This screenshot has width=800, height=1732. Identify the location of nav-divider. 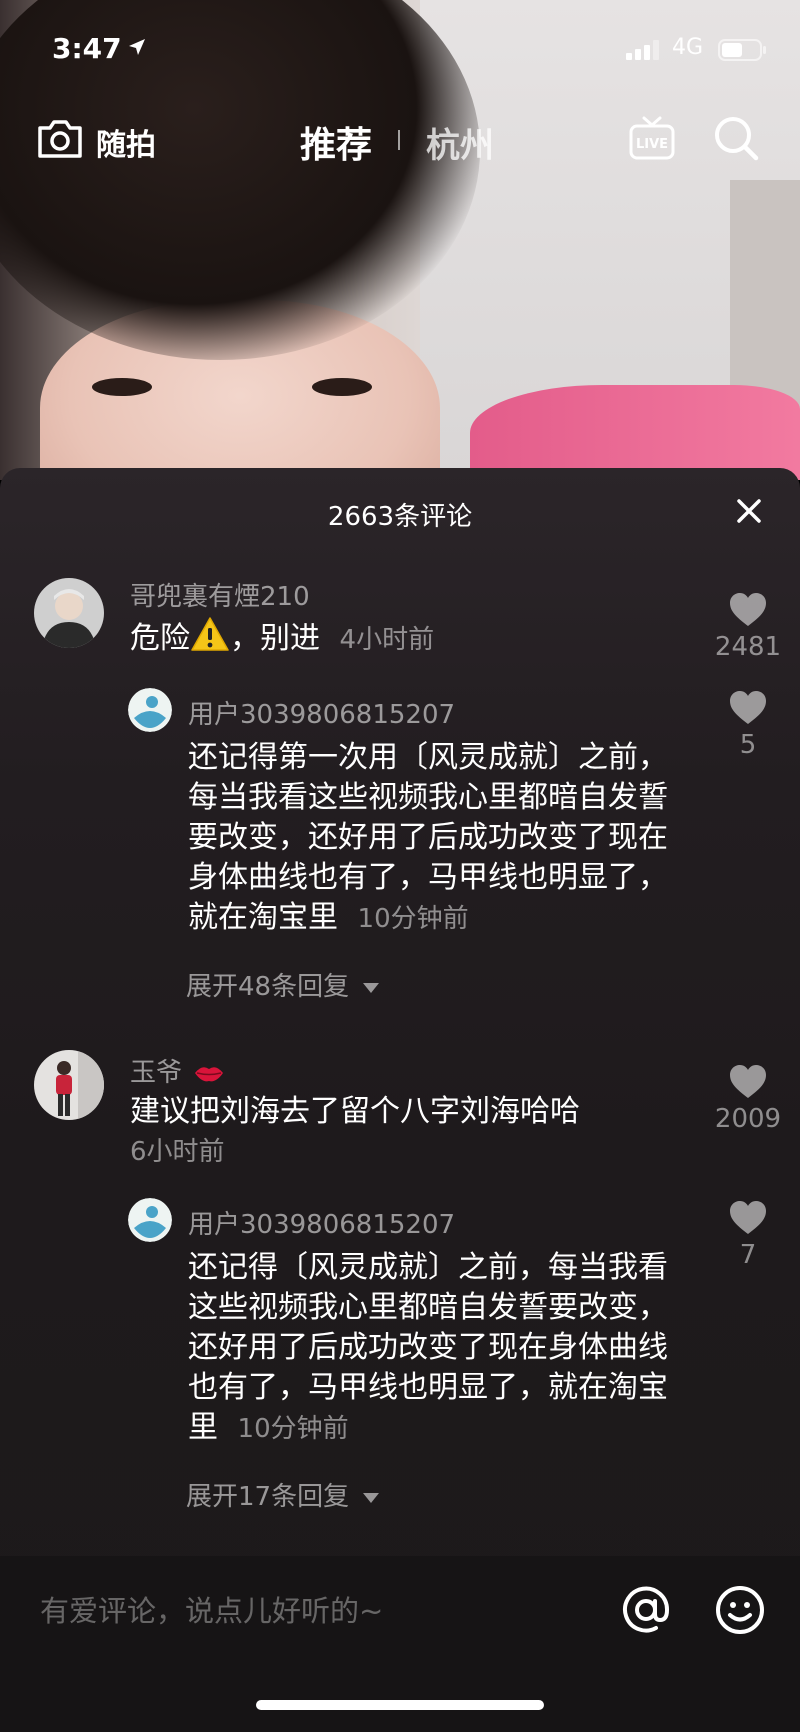
(399, 140).